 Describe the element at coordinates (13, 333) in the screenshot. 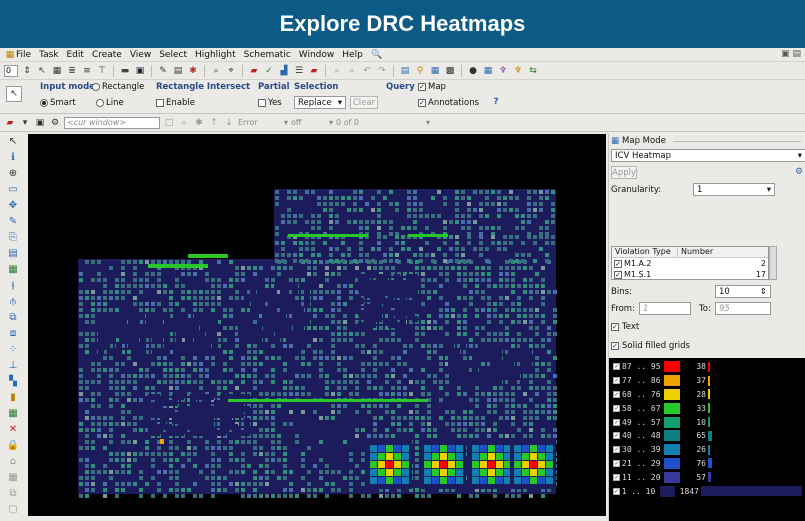

I see `merge-tool-icon: ⧈` at that location.